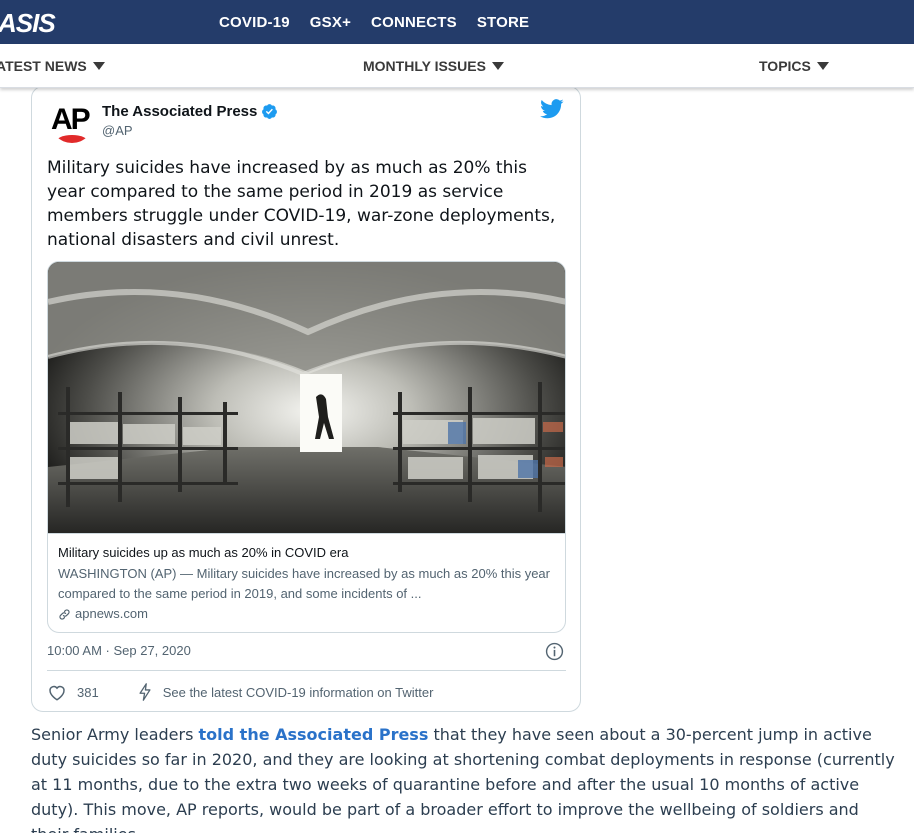 The image size is (914, 833). What do you see at coordinates (554, 651) in the screenshot?
I see `info-icon` at bounding box center [554, 651].